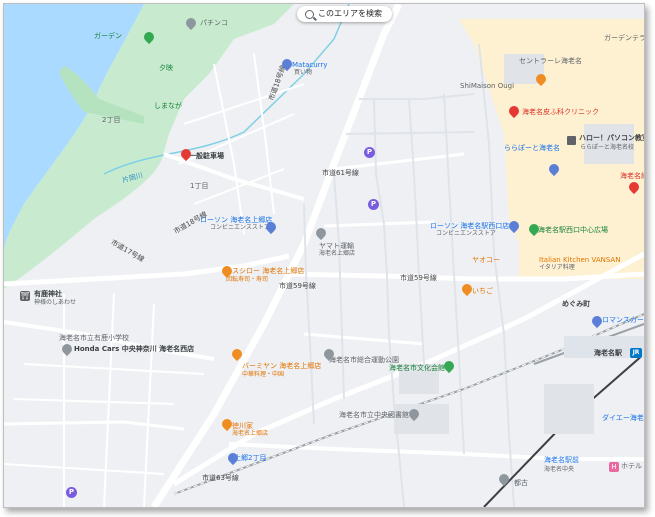 The width and height of the screenshot is (655, 517). What do you see at coordinates (108, 36) in the screenshot?
I see `label-garden: ガーデン` at bounding box center [108, 36].